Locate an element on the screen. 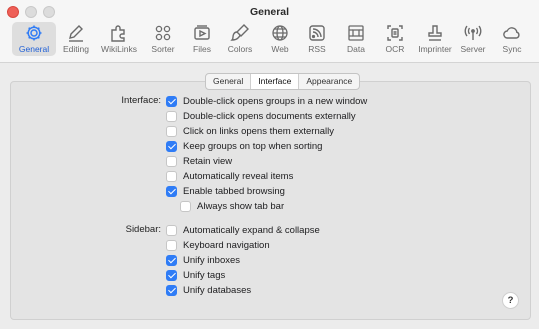 The height and width of the screenshot is (329, 539). toolbar-label: Editing is located at coordinates (76, 49).